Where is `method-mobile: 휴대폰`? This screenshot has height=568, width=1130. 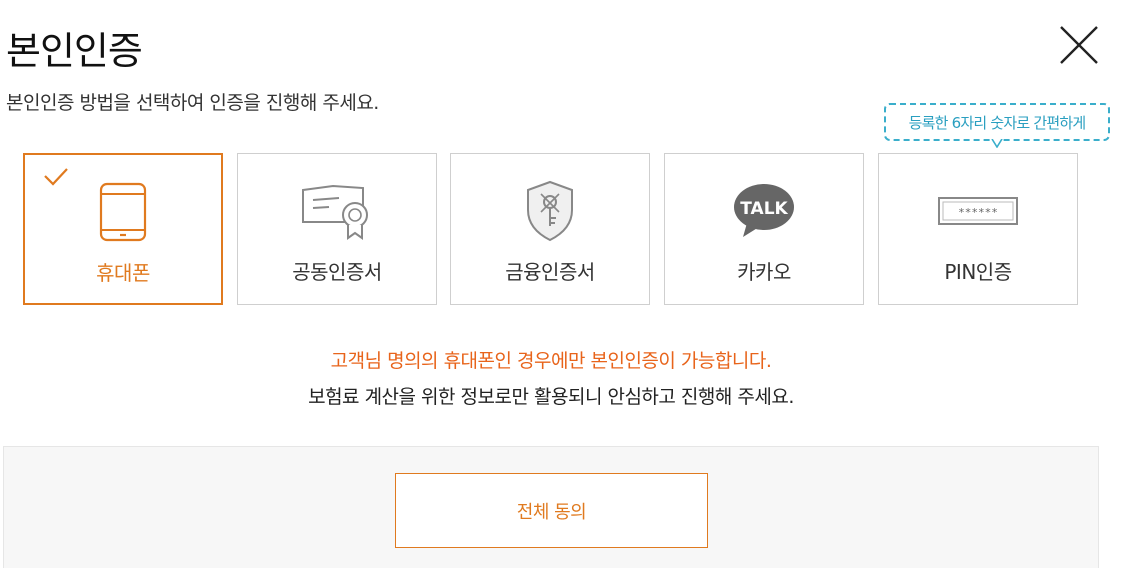 method-mobile: 휴대폰 is located at coordinates (123, 229).